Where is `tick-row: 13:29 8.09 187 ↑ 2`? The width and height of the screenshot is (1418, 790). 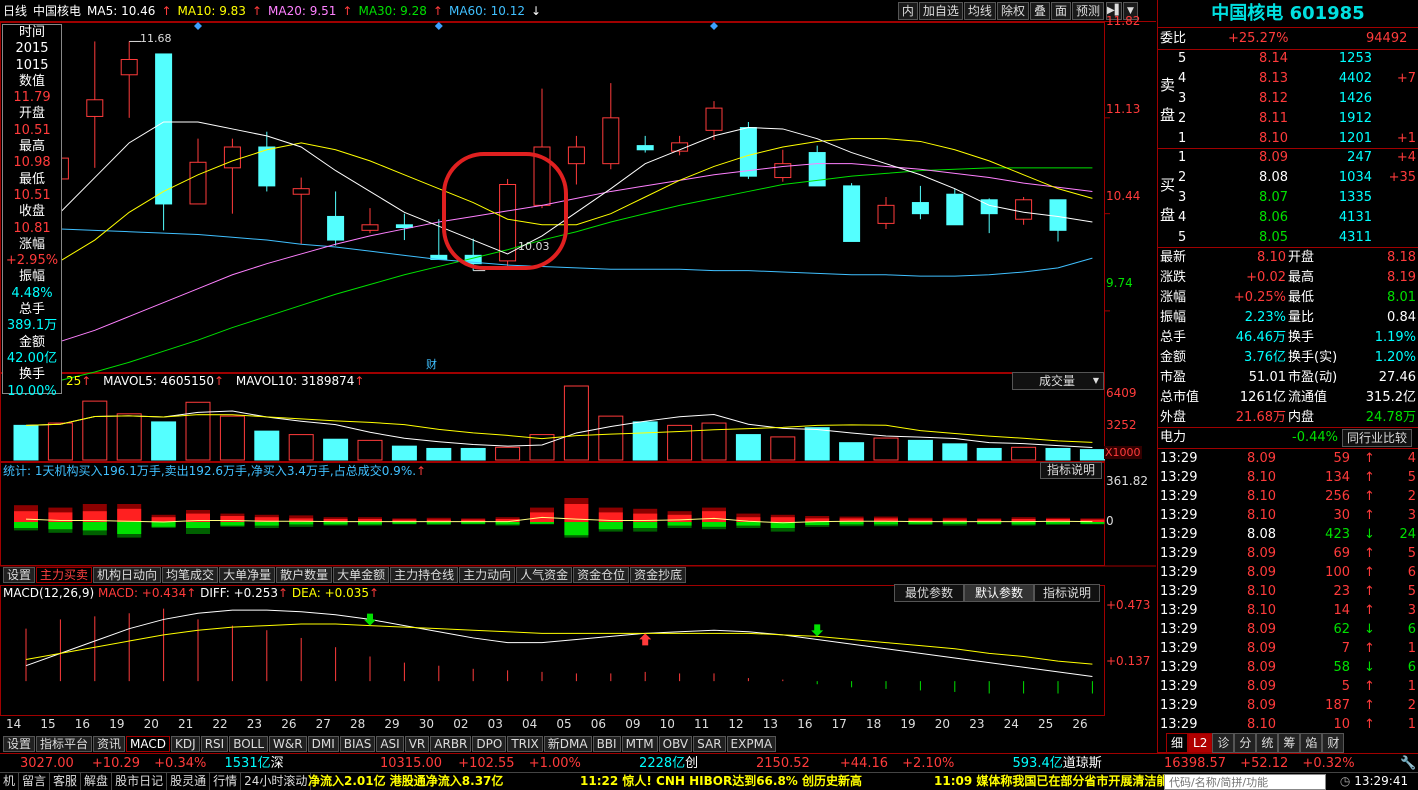 tick-row: 13:29 8.09 187 ↑ 2 is located at coordinates (1288, 706).